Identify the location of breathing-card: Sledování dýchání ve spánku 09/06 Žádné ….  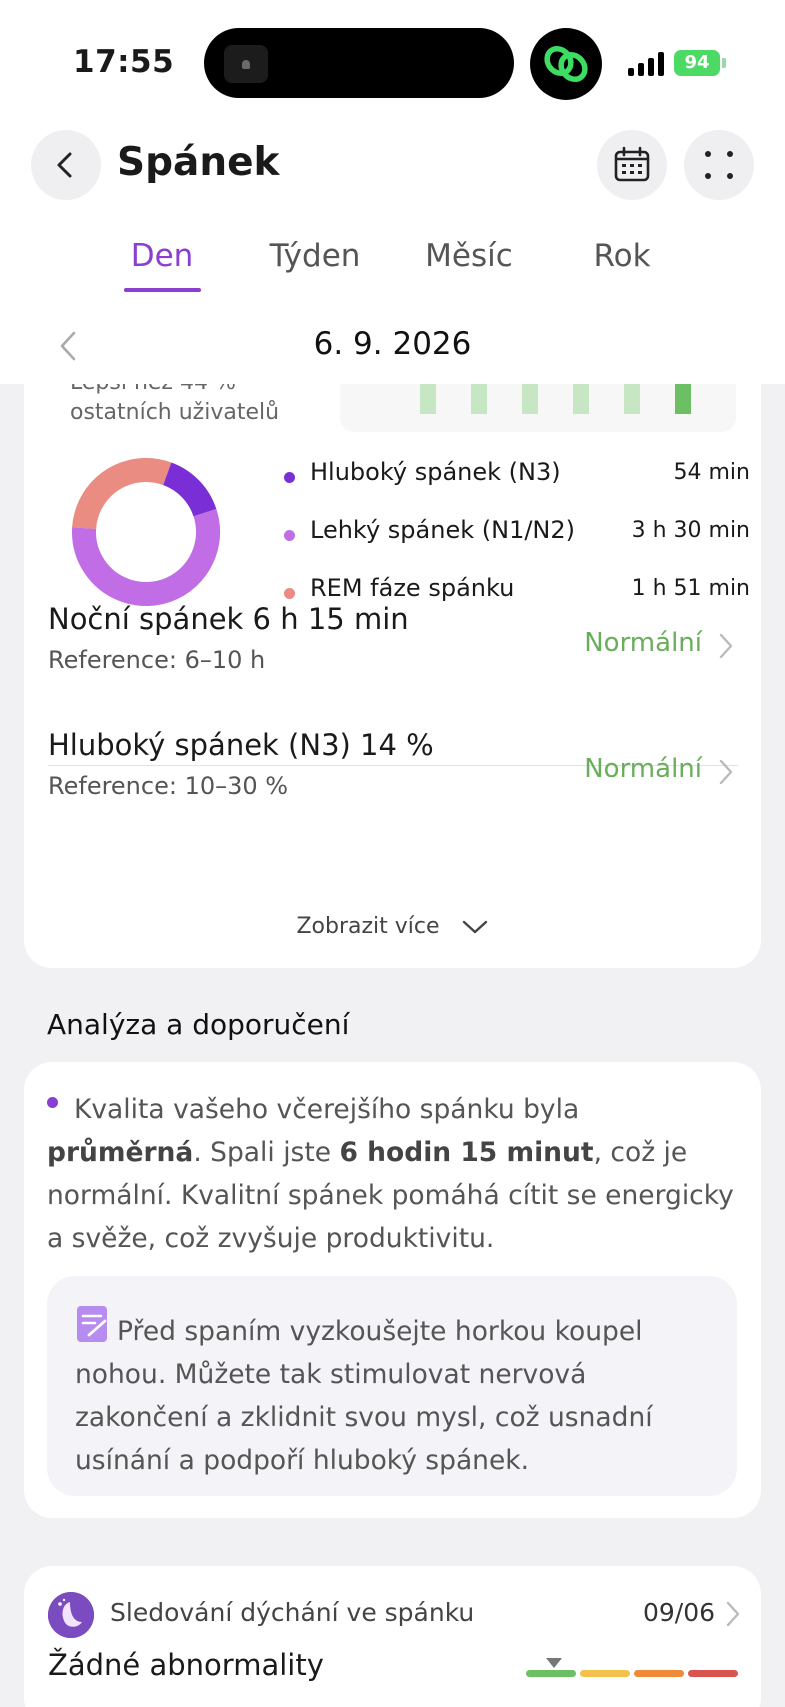
(392, 1636).